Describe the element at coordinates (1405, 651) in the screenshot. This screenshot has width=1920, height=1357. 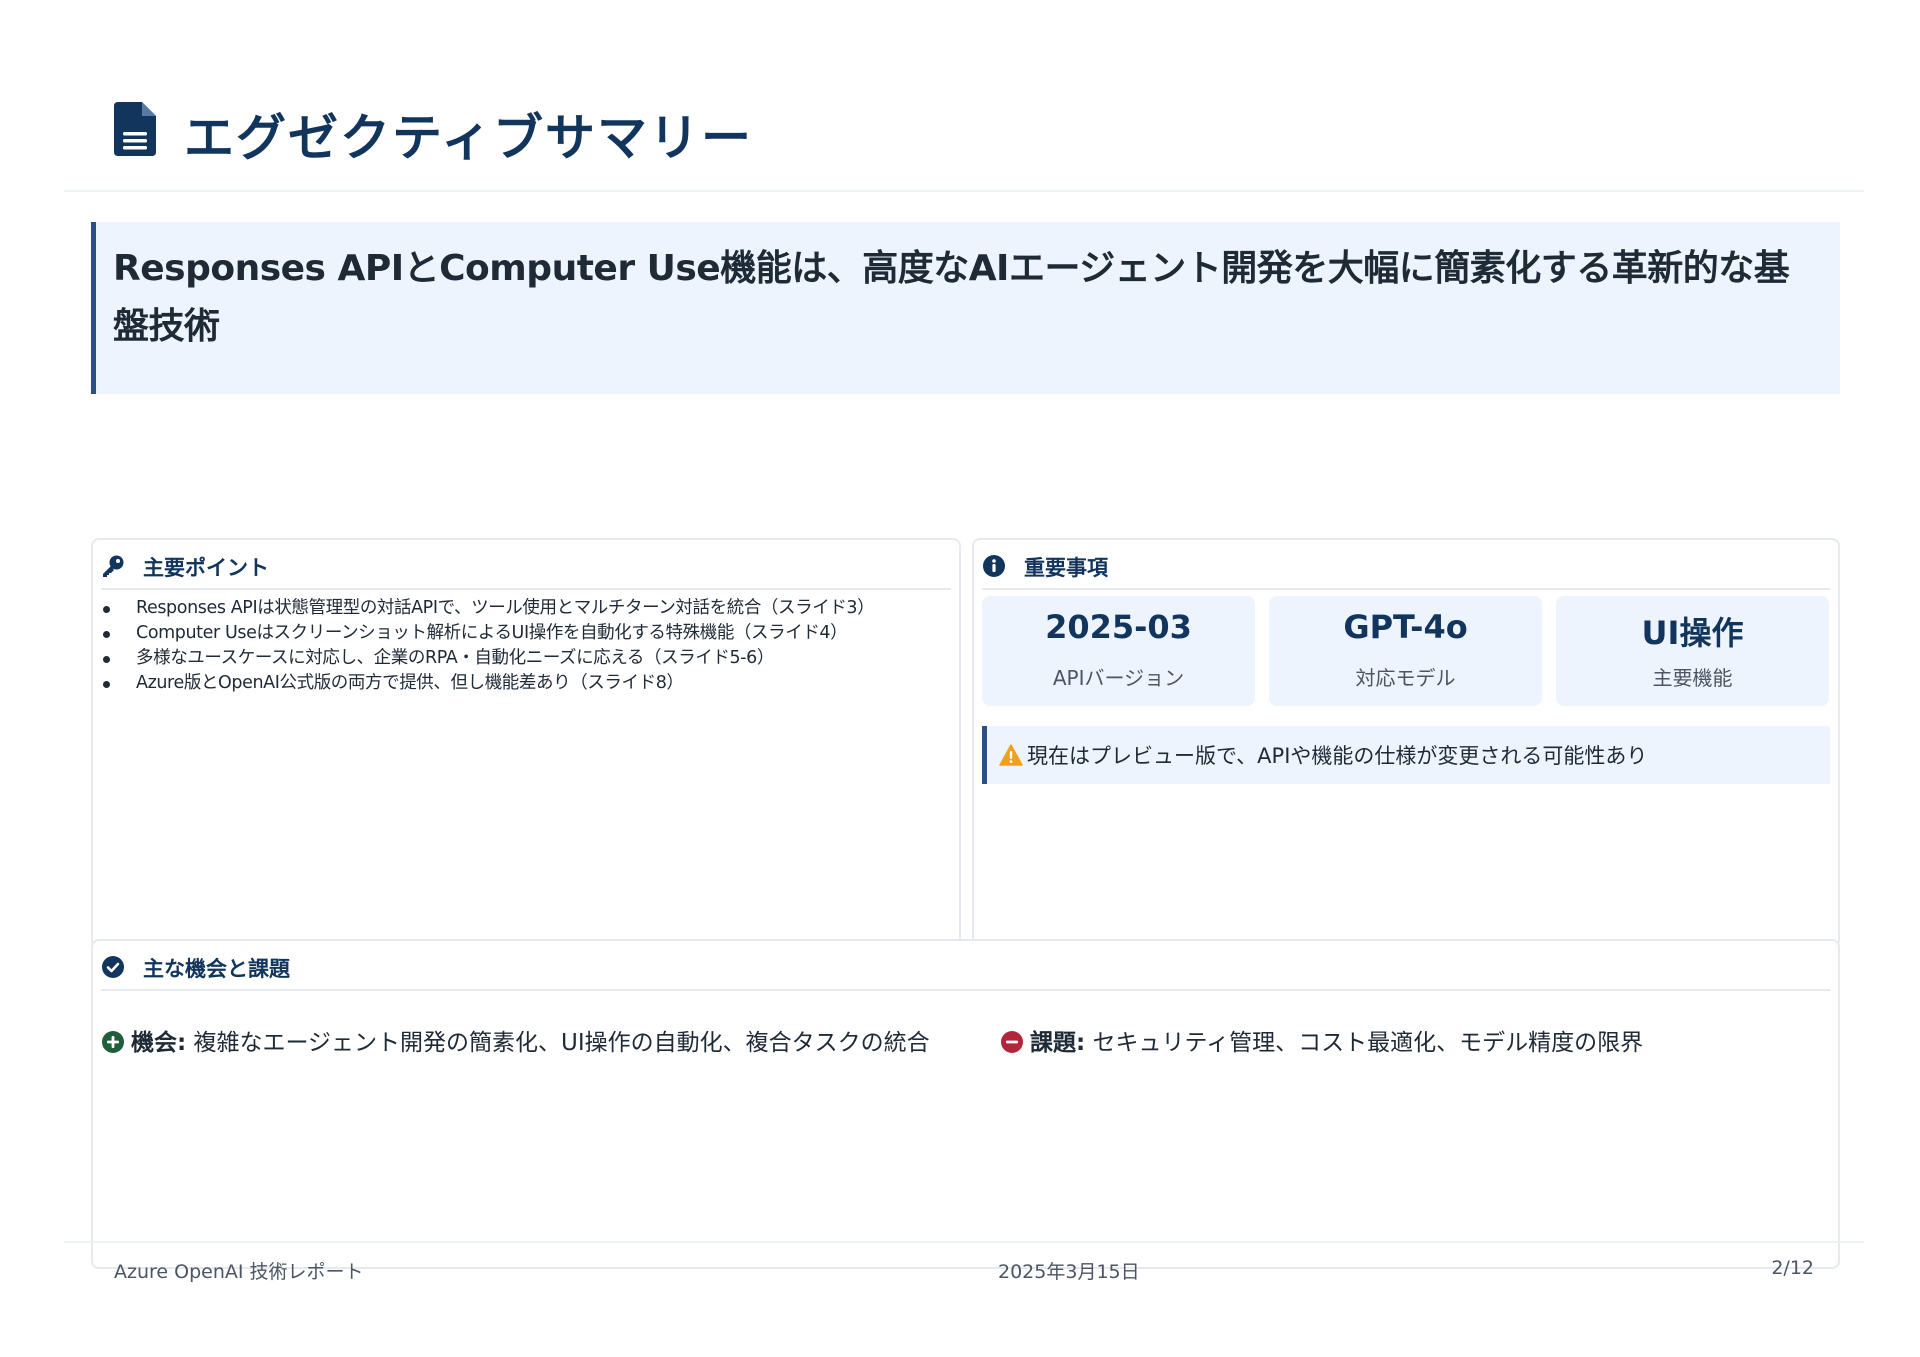
I see `stat-card-model: GPT-4o 対応モデル` at that location.